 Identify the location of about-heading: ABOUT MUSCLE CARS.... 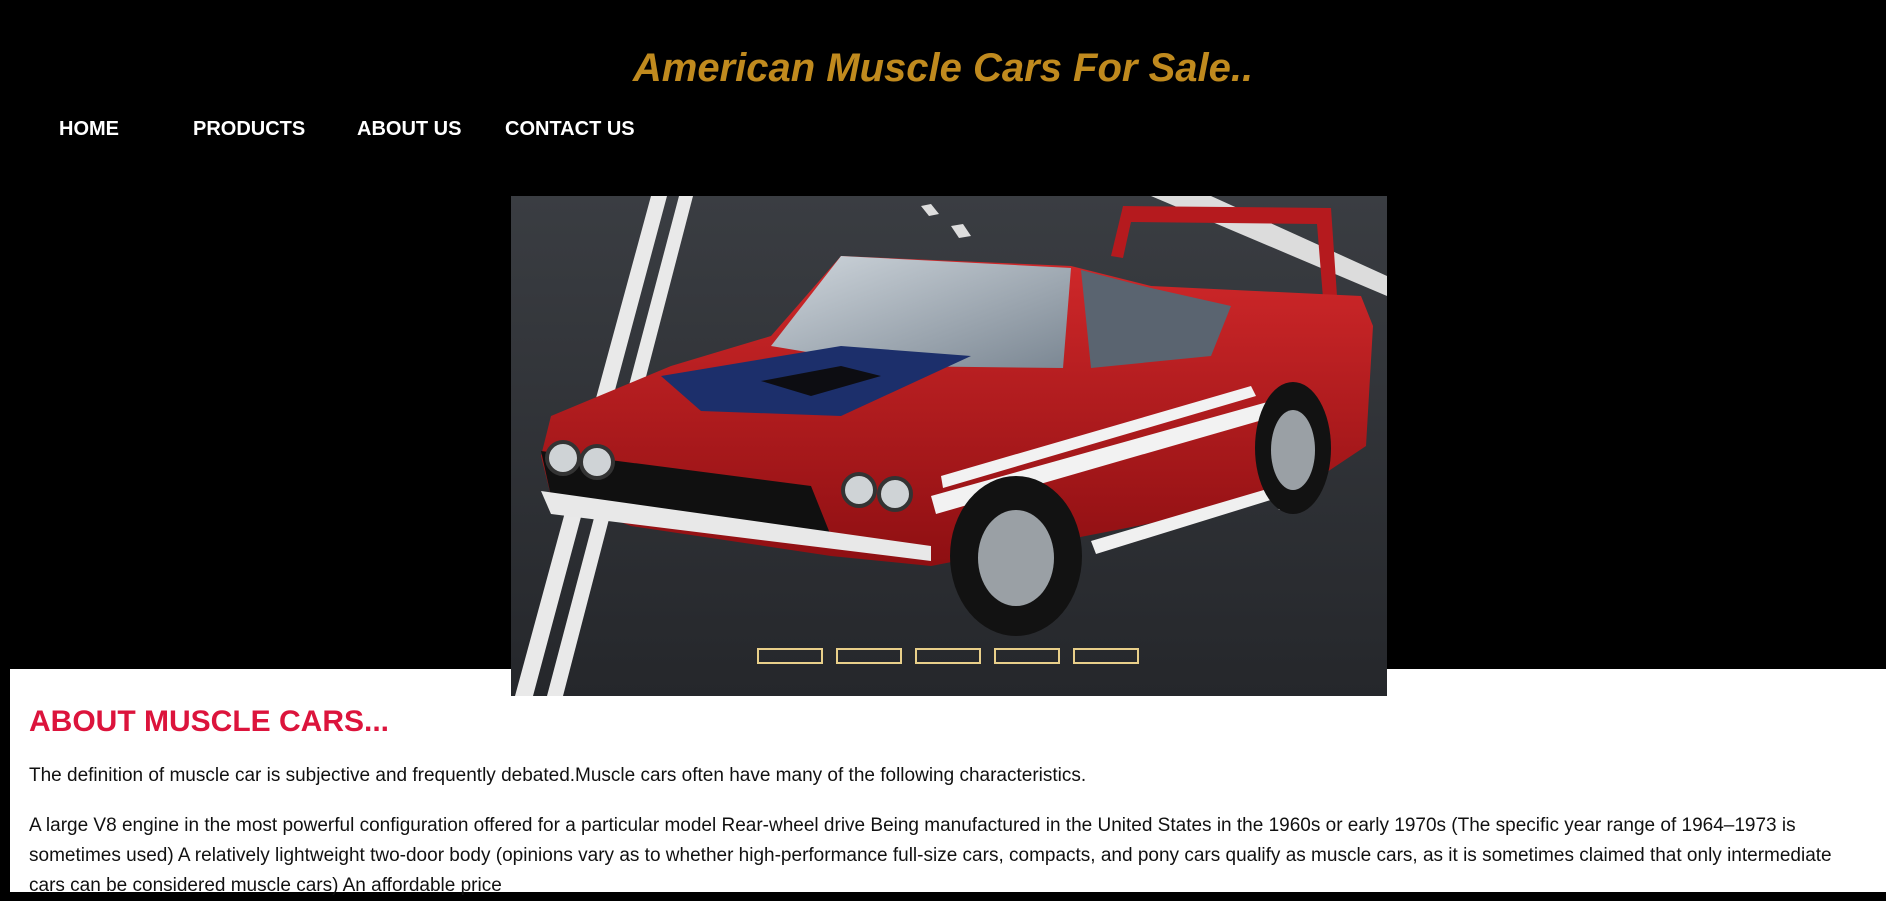
(209, 721).